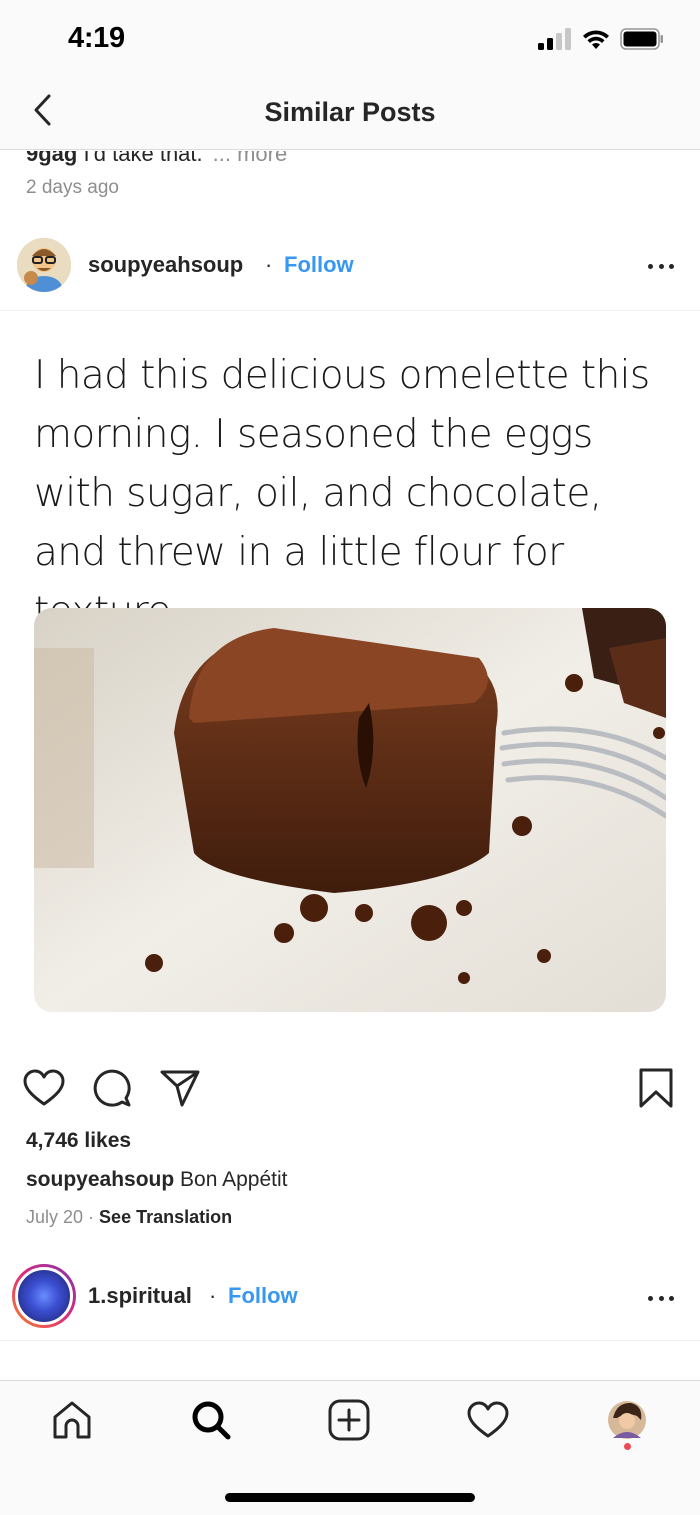 This screenshot has width=700, height=1515. Describe the element at coordinates (319, 265) in the screenshot. I see `follow-button: Follow` at that location.